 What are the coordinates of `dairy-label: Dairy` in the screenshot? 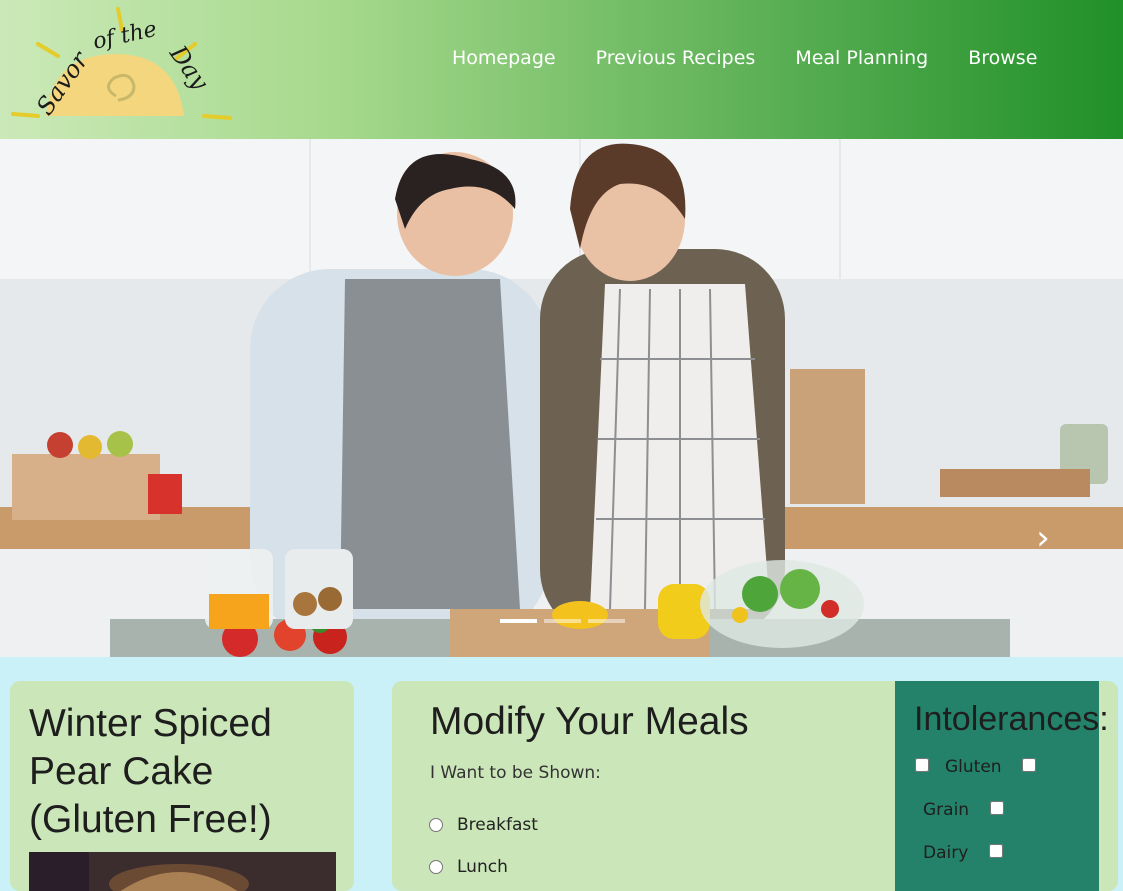 It's located at (946, 853).